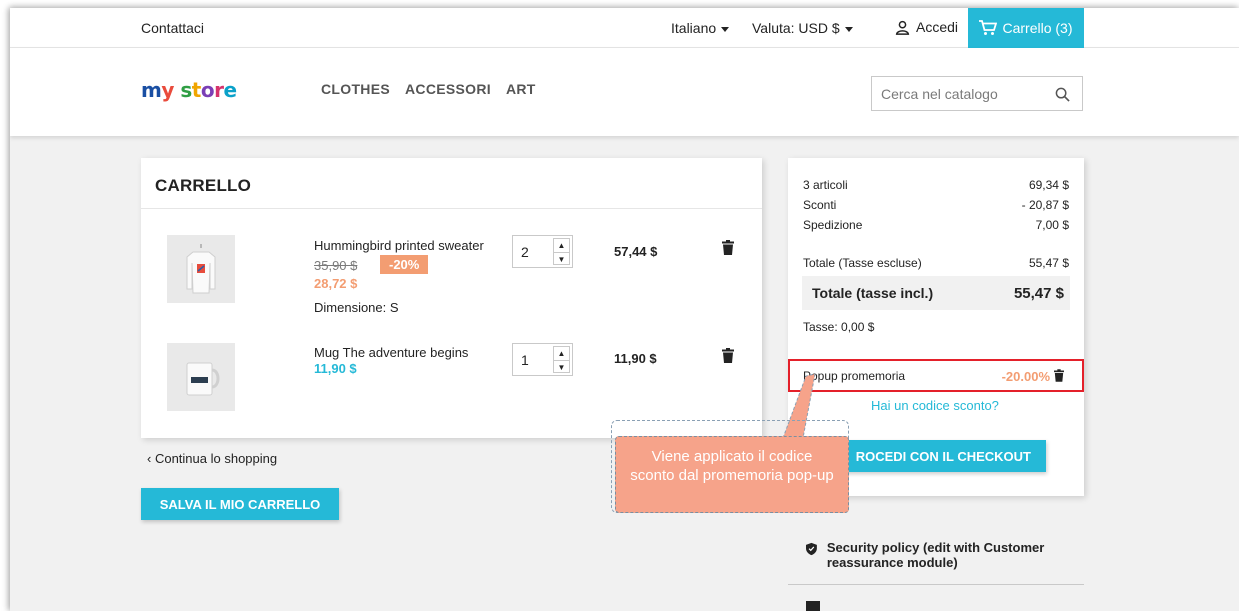  What do you see at coordinates (936, 185) in the screenshot?
I see `summary-row-items: 3 articoli 69,34 $` at bounding box center [936, 185].